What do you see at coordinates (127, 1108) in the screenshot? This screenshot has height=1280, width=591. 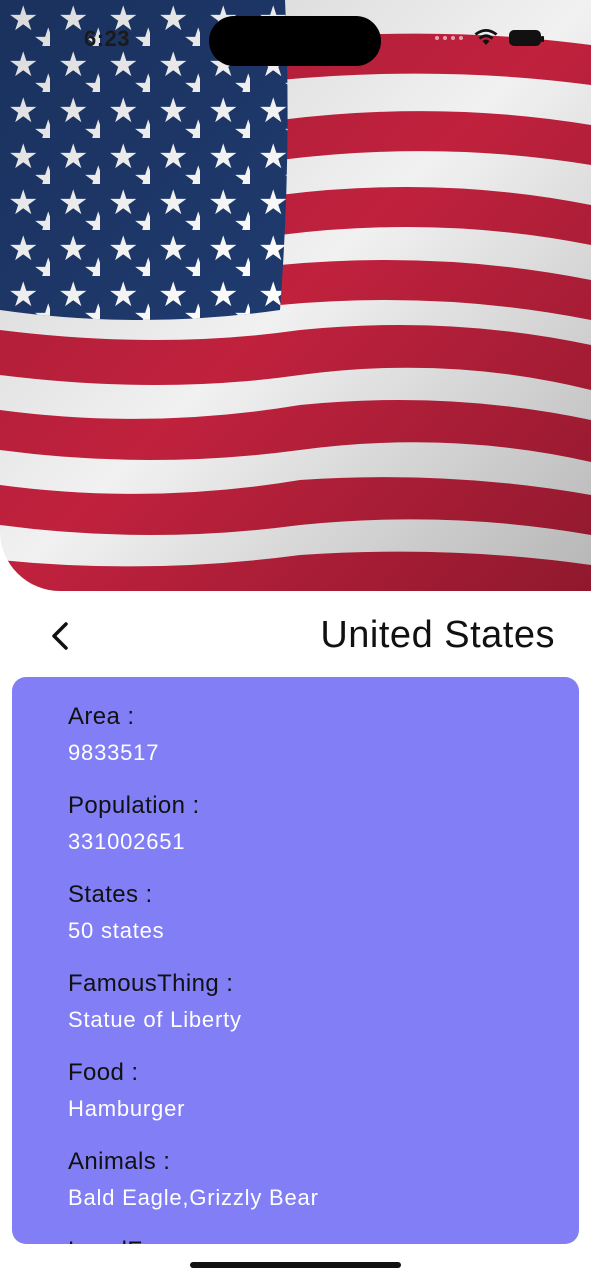 I see `field-value: Hamburger` at bounding box center [127, 1108].